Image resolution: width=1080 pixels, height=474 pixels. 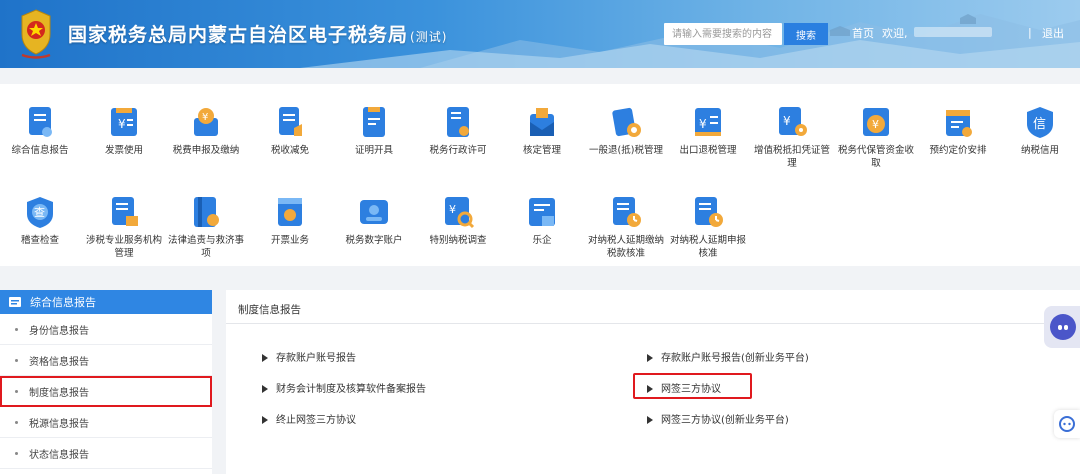 I want to click on sidebar-item-tax-source-report: 税源信息报告, so click(x=106, y=422).